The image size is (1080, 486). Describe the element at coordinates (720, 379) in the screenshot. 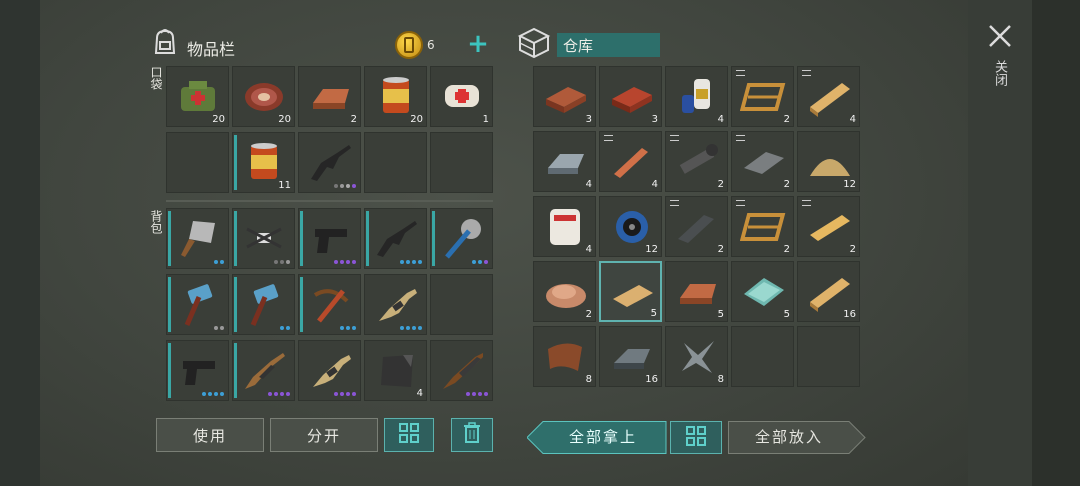

I see `item-count: 8` at that location.